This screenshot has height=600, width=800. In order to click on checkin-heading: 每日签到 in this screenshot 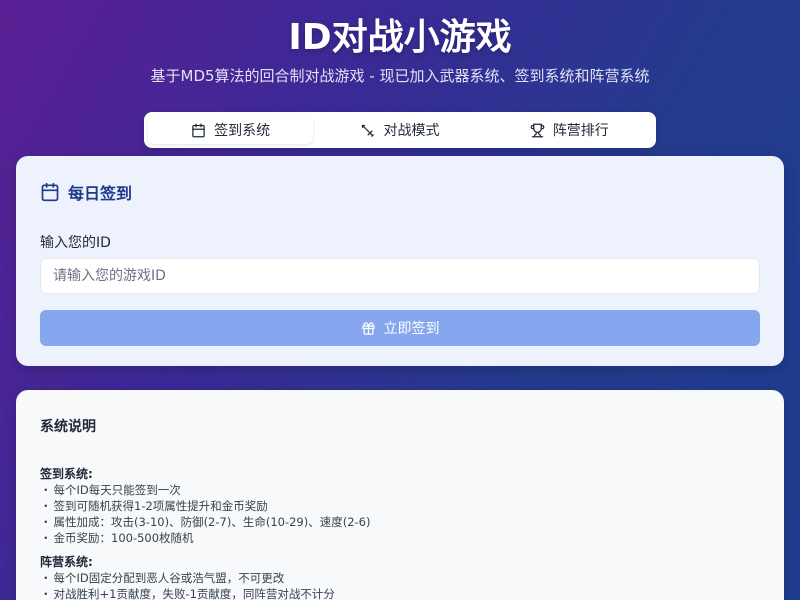, I will do `click(400, 192)`.